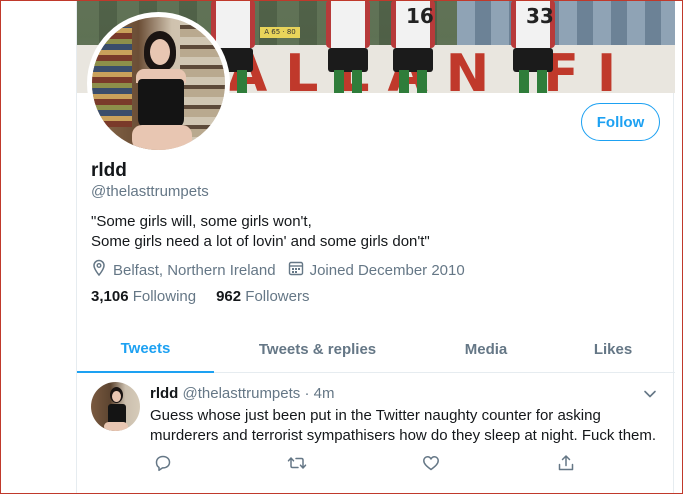 The image size is (683, 494). Describe the element at coordinates (650, 395) in the screenshot. I see `chevron-down-icon` at that location.